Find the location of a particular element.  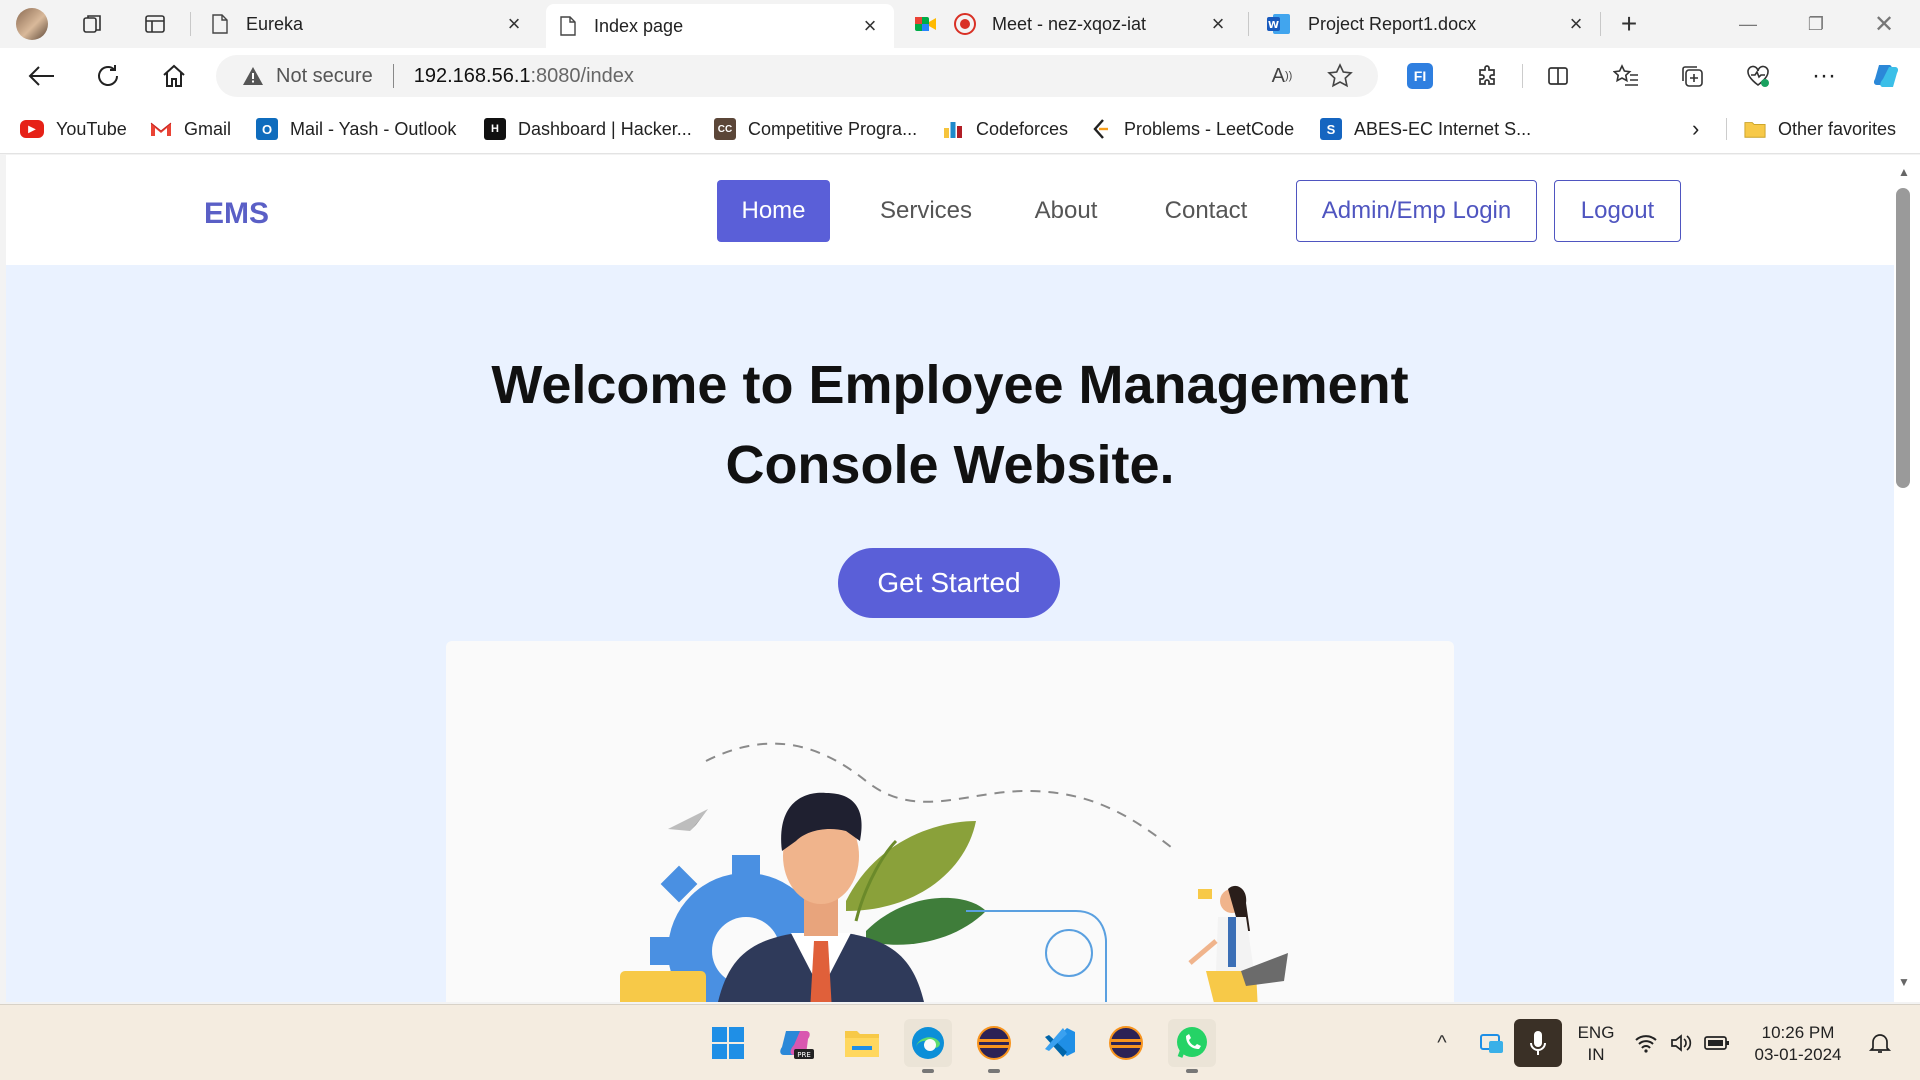

gmail-icon is located at coordinates (161, 129).